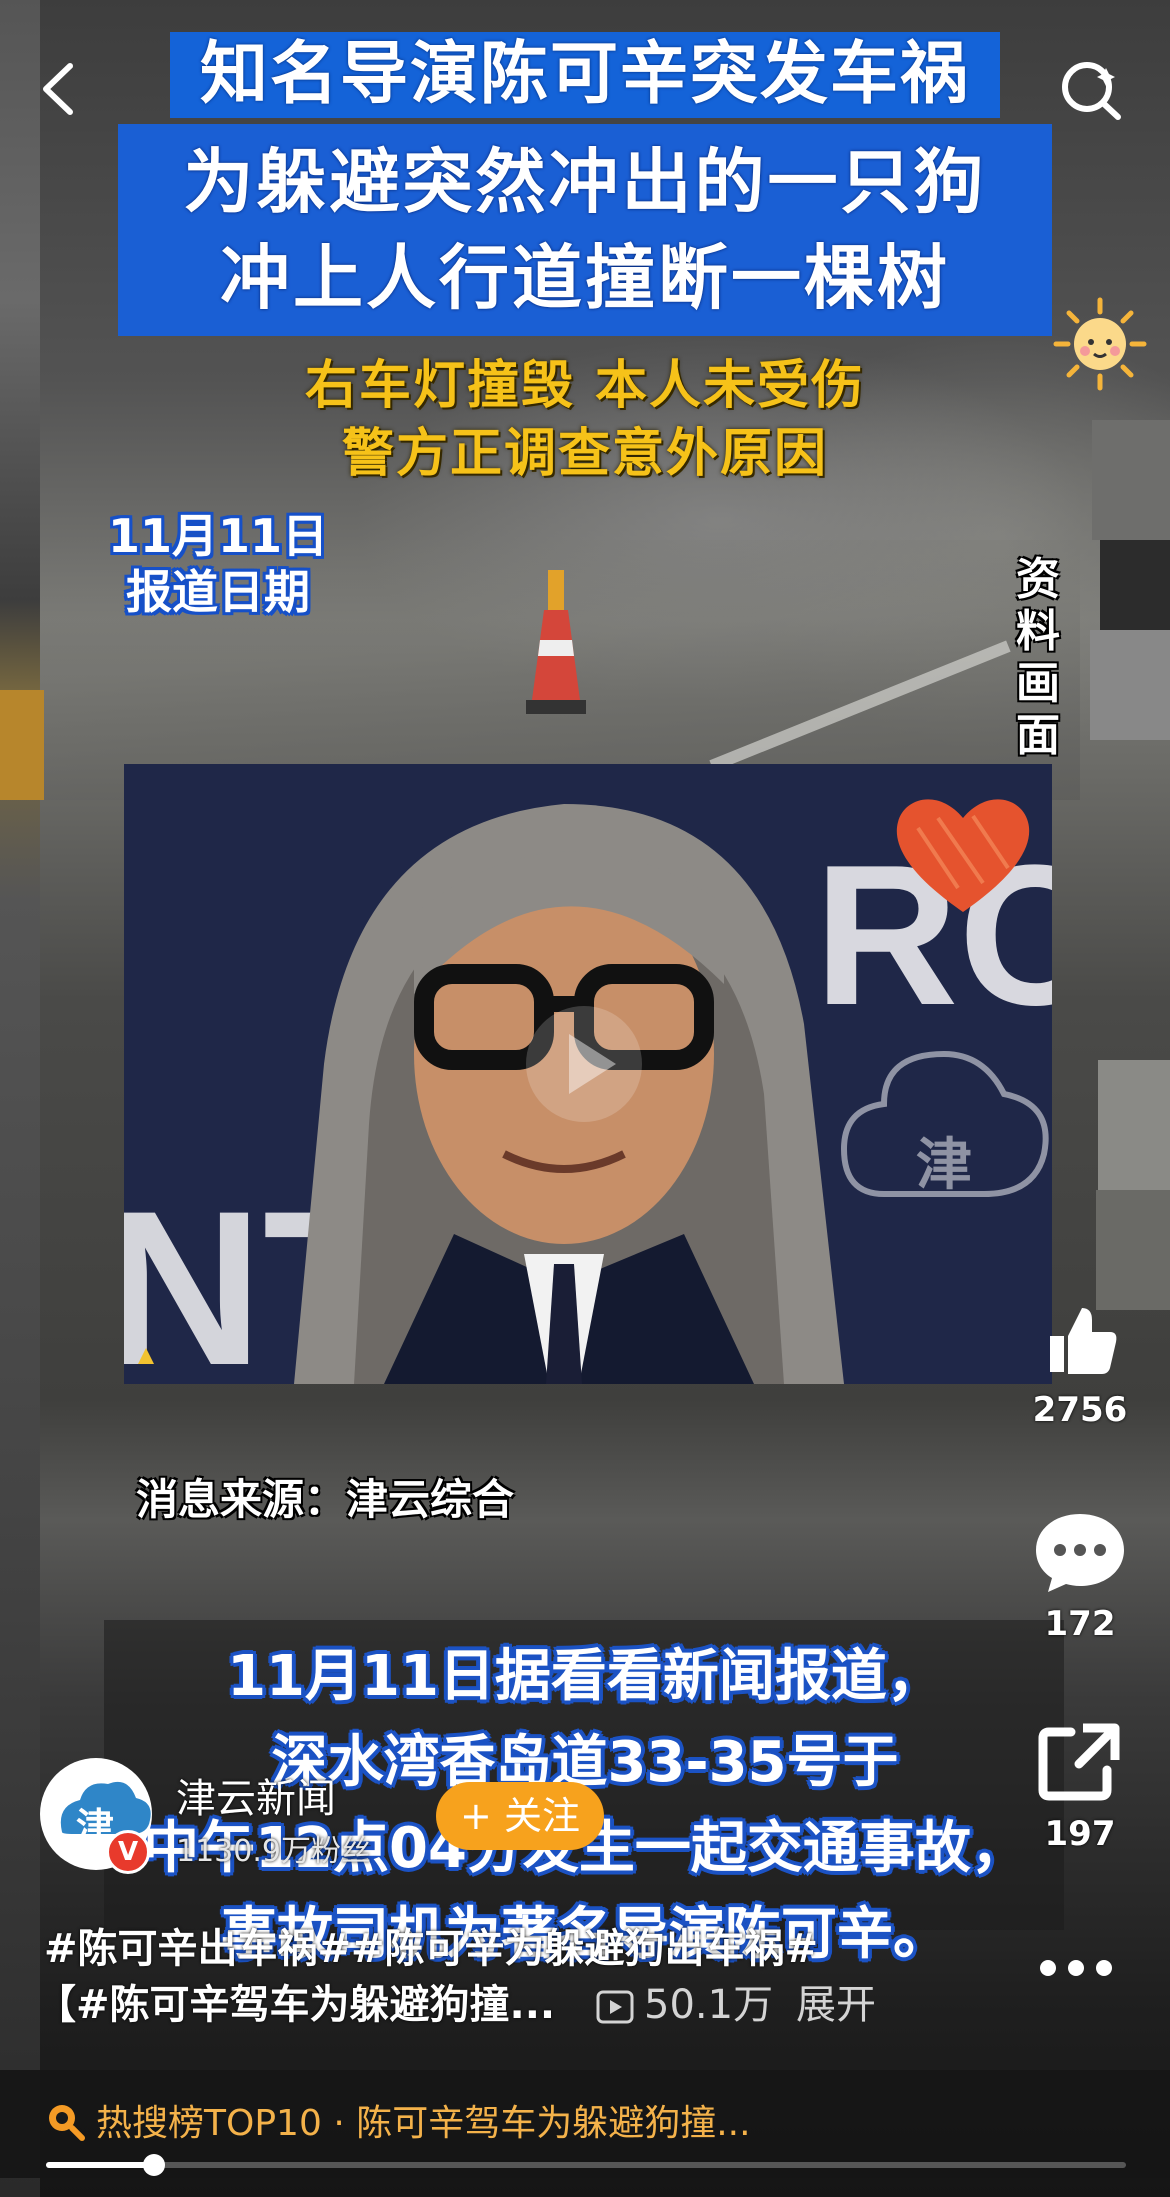 The image size is (1170, 2197). What do you see at coordinates (585, 278) in the screenshot?
I see `subhead-line-2: 冲上人行道撞断一棵树` at bounding box center [585, 278].